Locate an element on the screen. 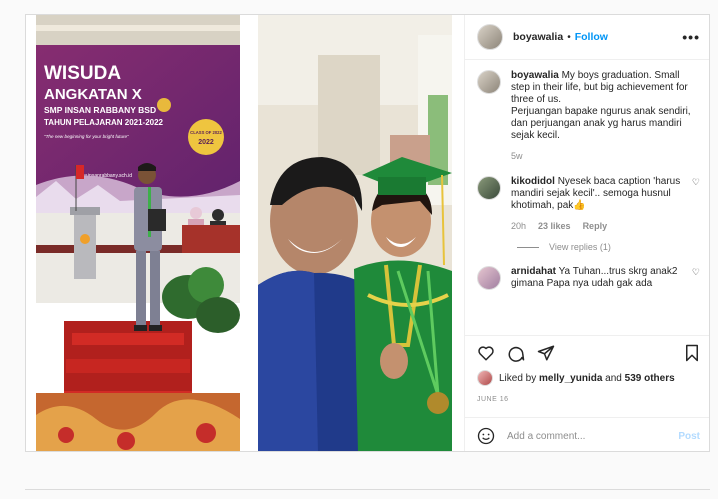  follow-button: Follow is located at coordinates (591, 37).